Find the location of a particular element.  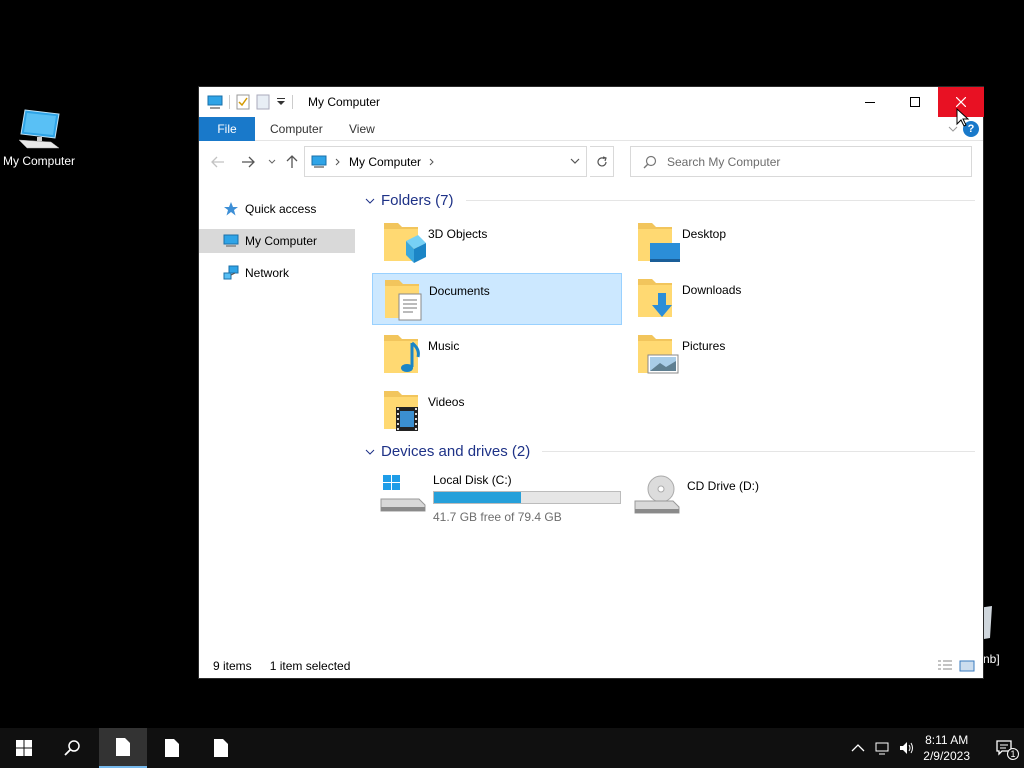

desktop-folder-icon is located at coordinates (659, 242).